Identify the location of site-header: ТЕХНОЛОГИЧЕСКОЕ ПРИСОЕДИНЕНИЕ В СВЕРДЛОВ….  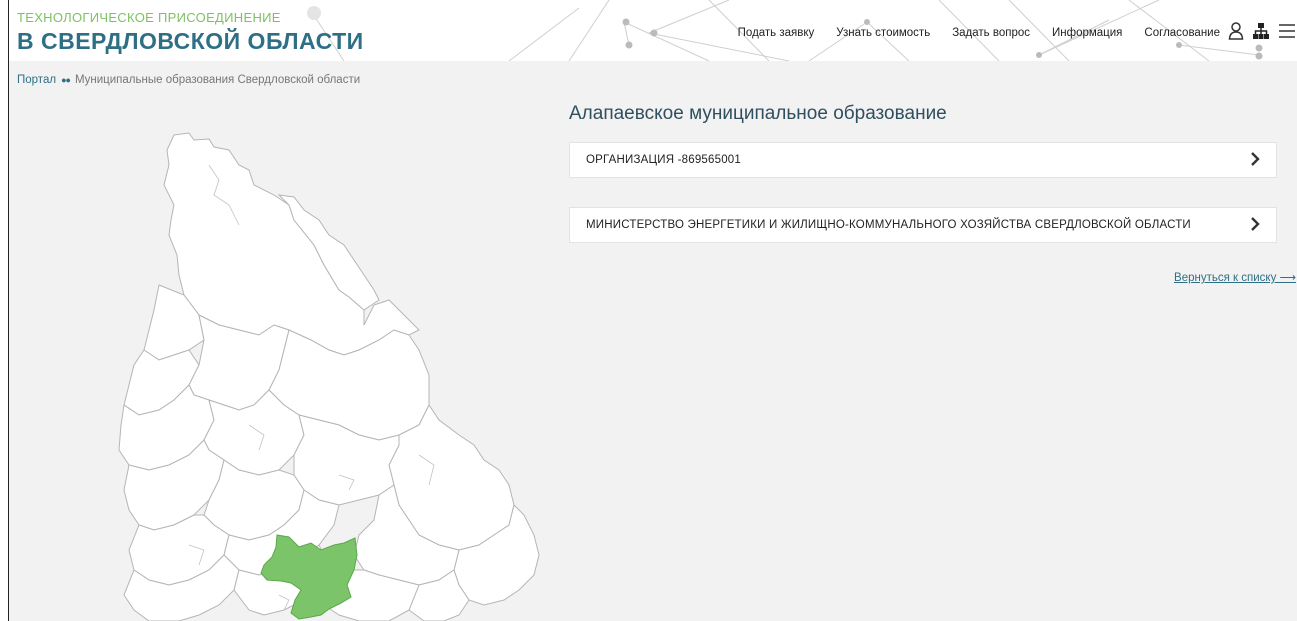
(653, 30).